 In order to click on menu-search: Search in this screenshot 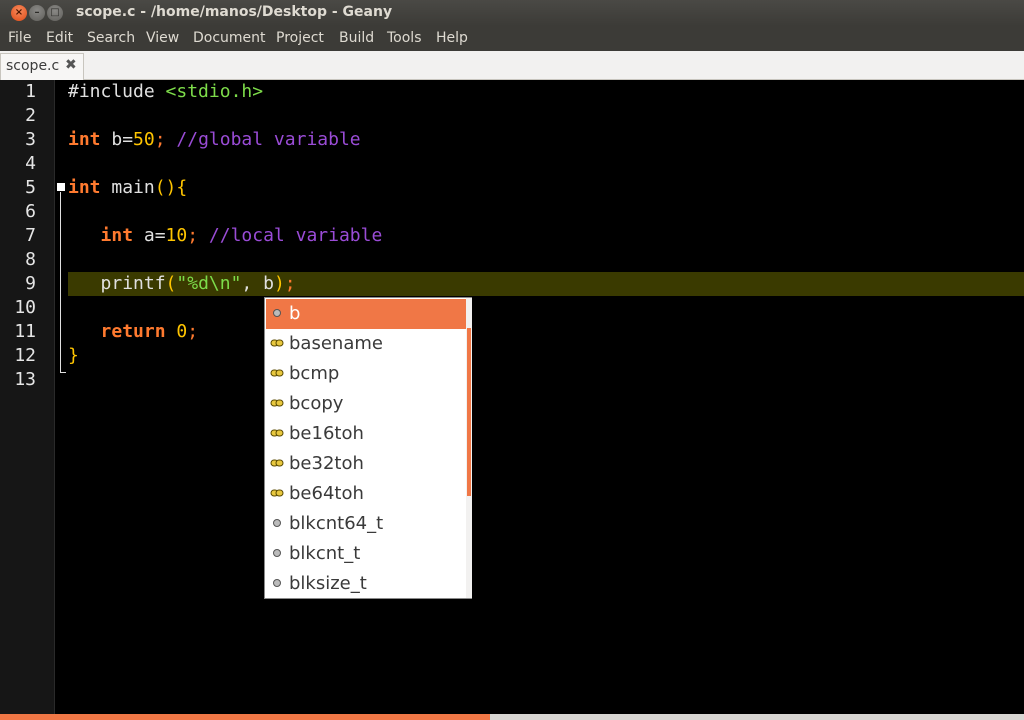, I will do `click(111, 38)`.